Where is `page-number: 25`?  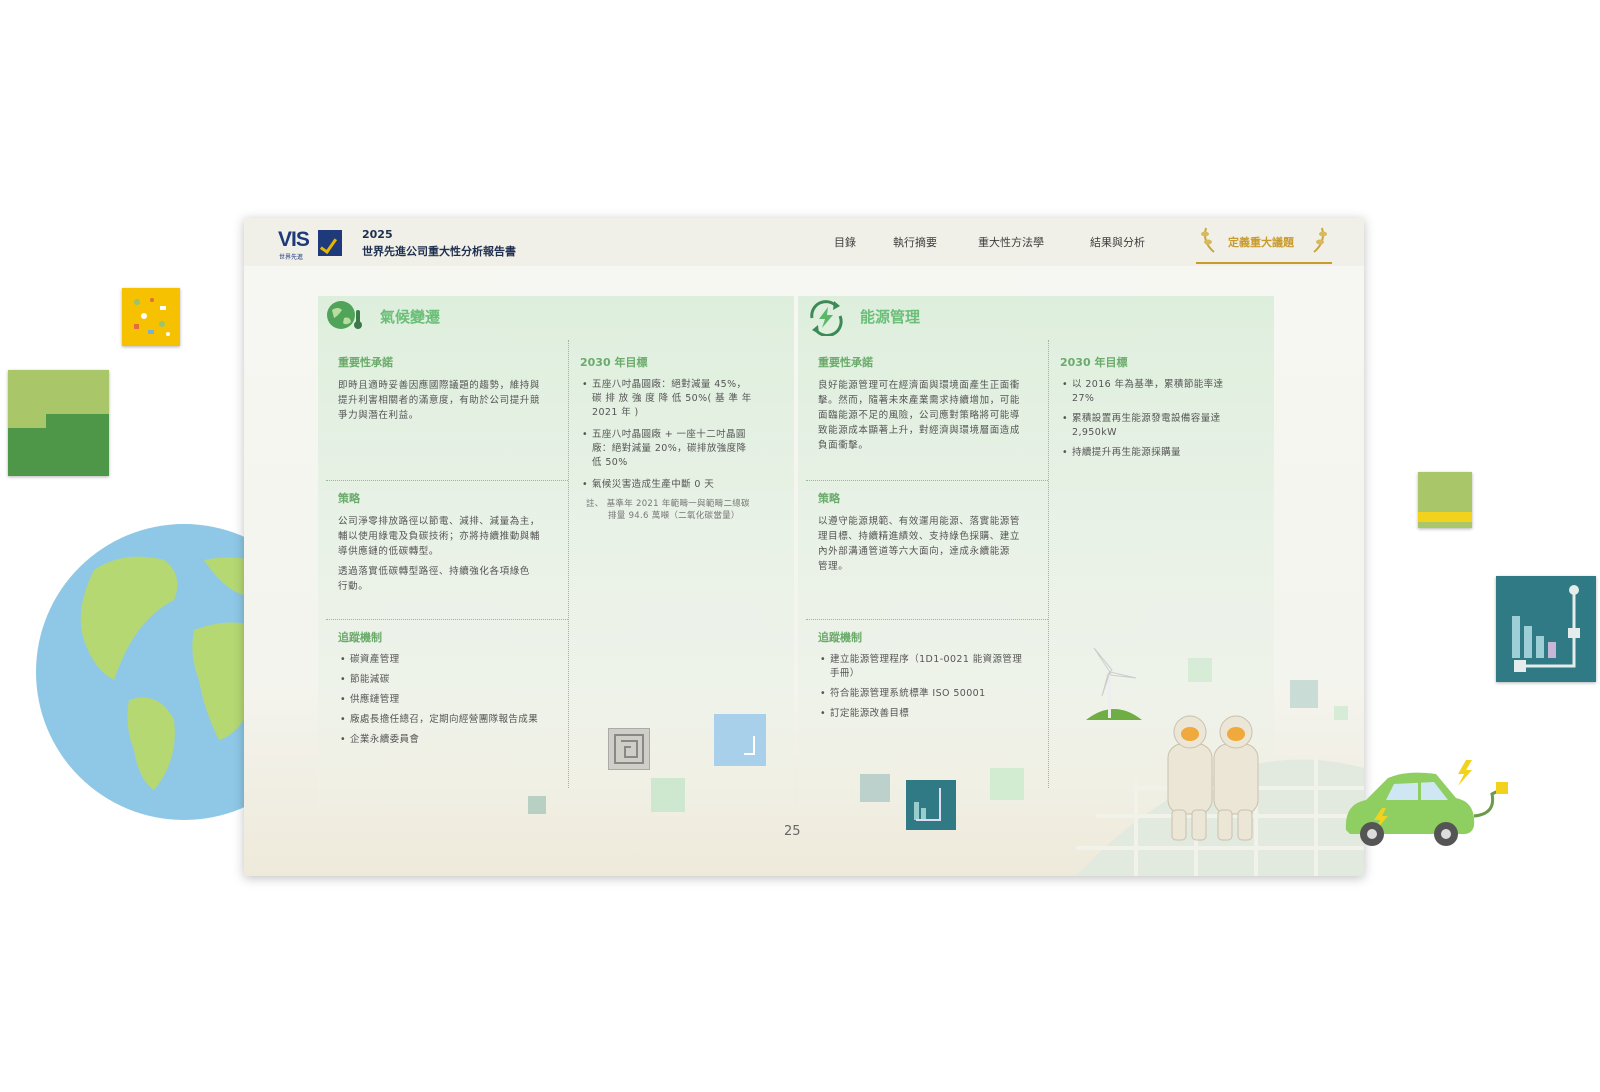
page-number: 25 is located at coordinates (792, 831).